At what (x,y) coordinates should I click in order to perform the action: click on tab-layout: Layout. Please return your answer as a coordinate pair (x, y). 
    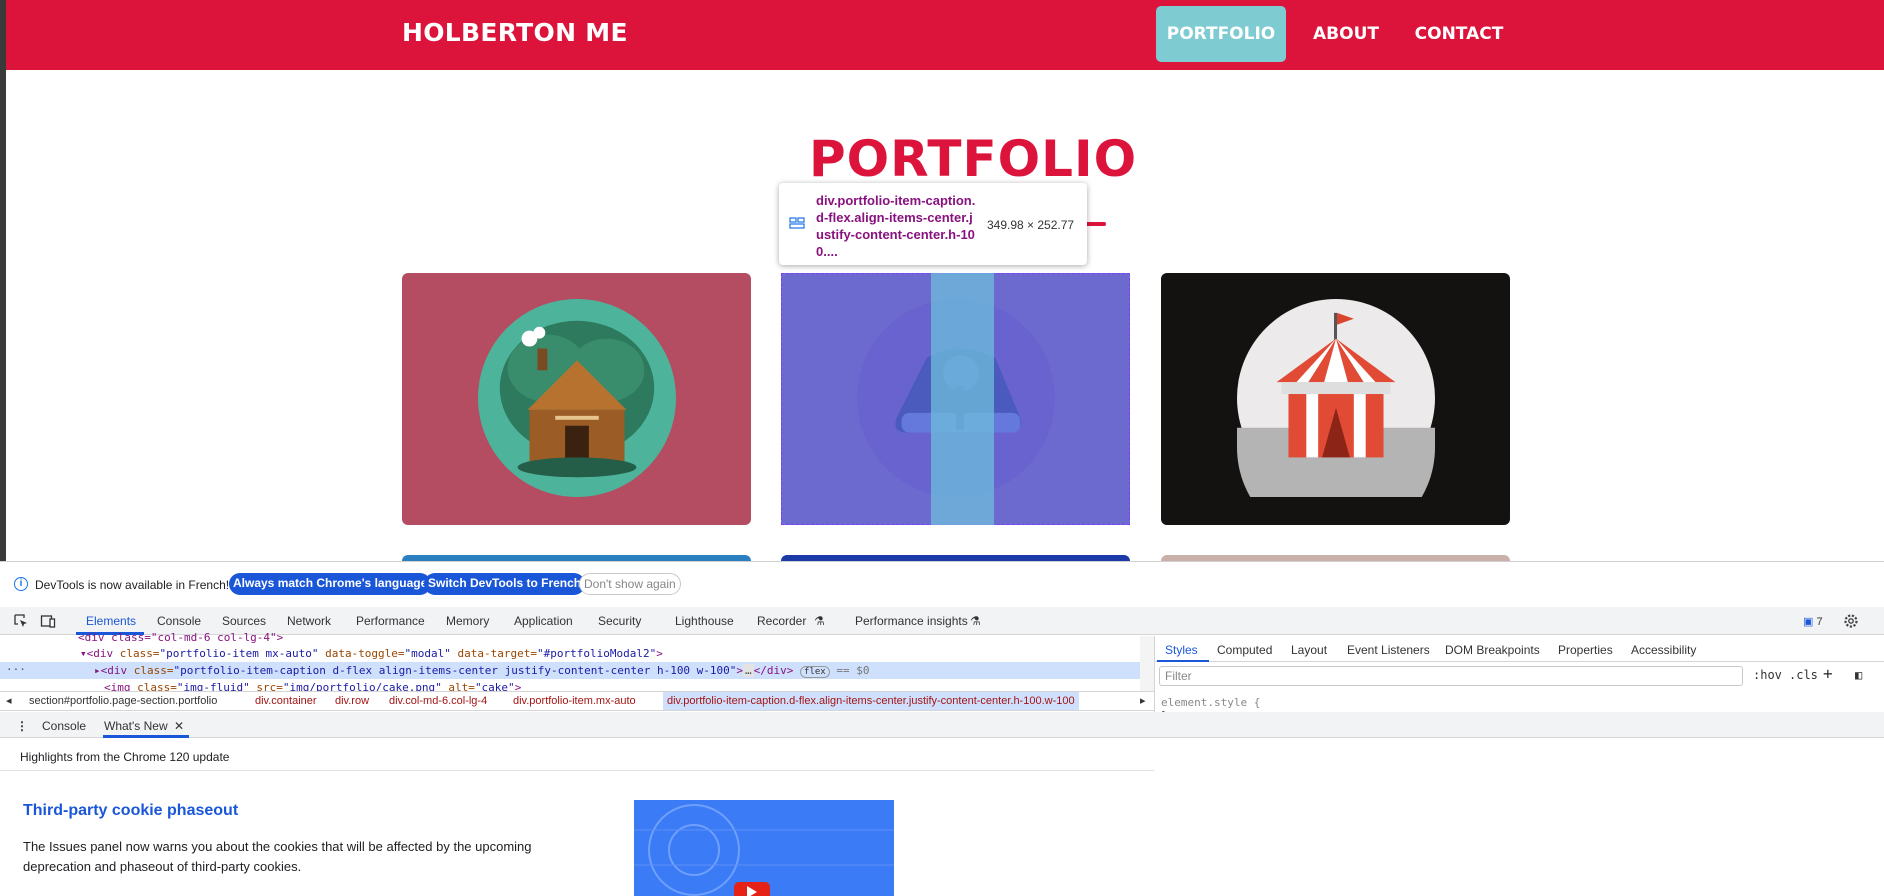
    Looking at the image, I should click on (1309, 650).